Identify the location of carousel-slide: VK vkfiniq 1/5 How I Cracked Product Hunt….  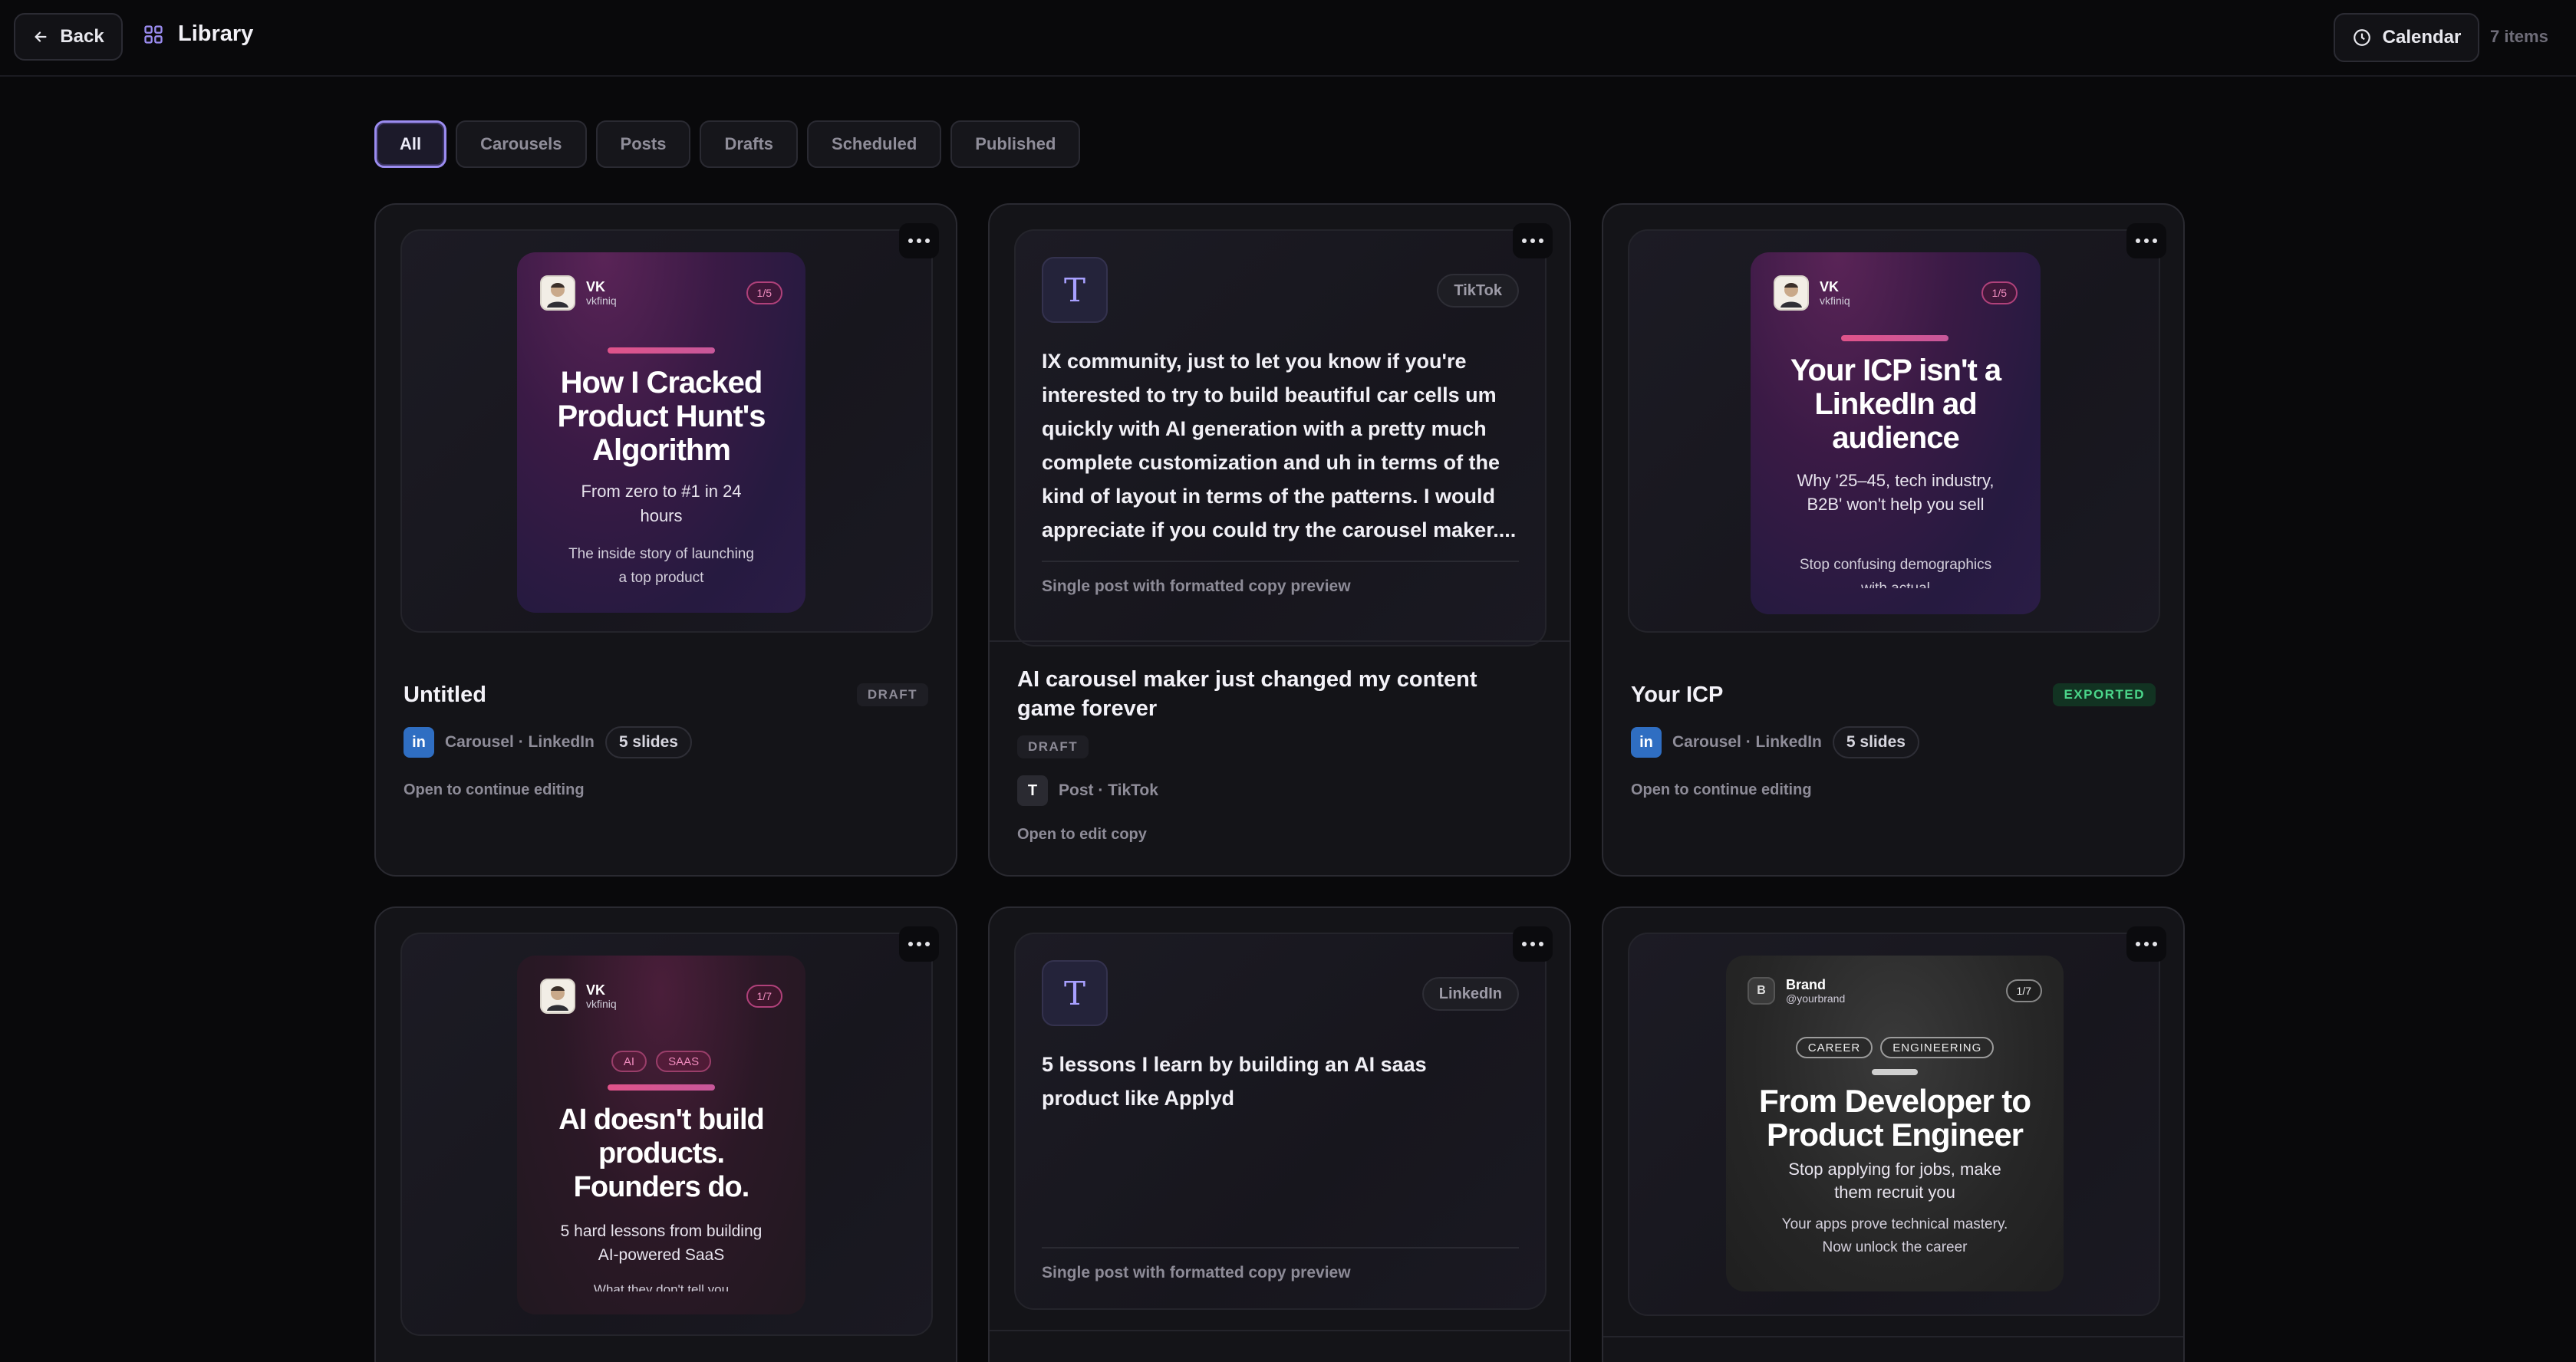
(661, 432).